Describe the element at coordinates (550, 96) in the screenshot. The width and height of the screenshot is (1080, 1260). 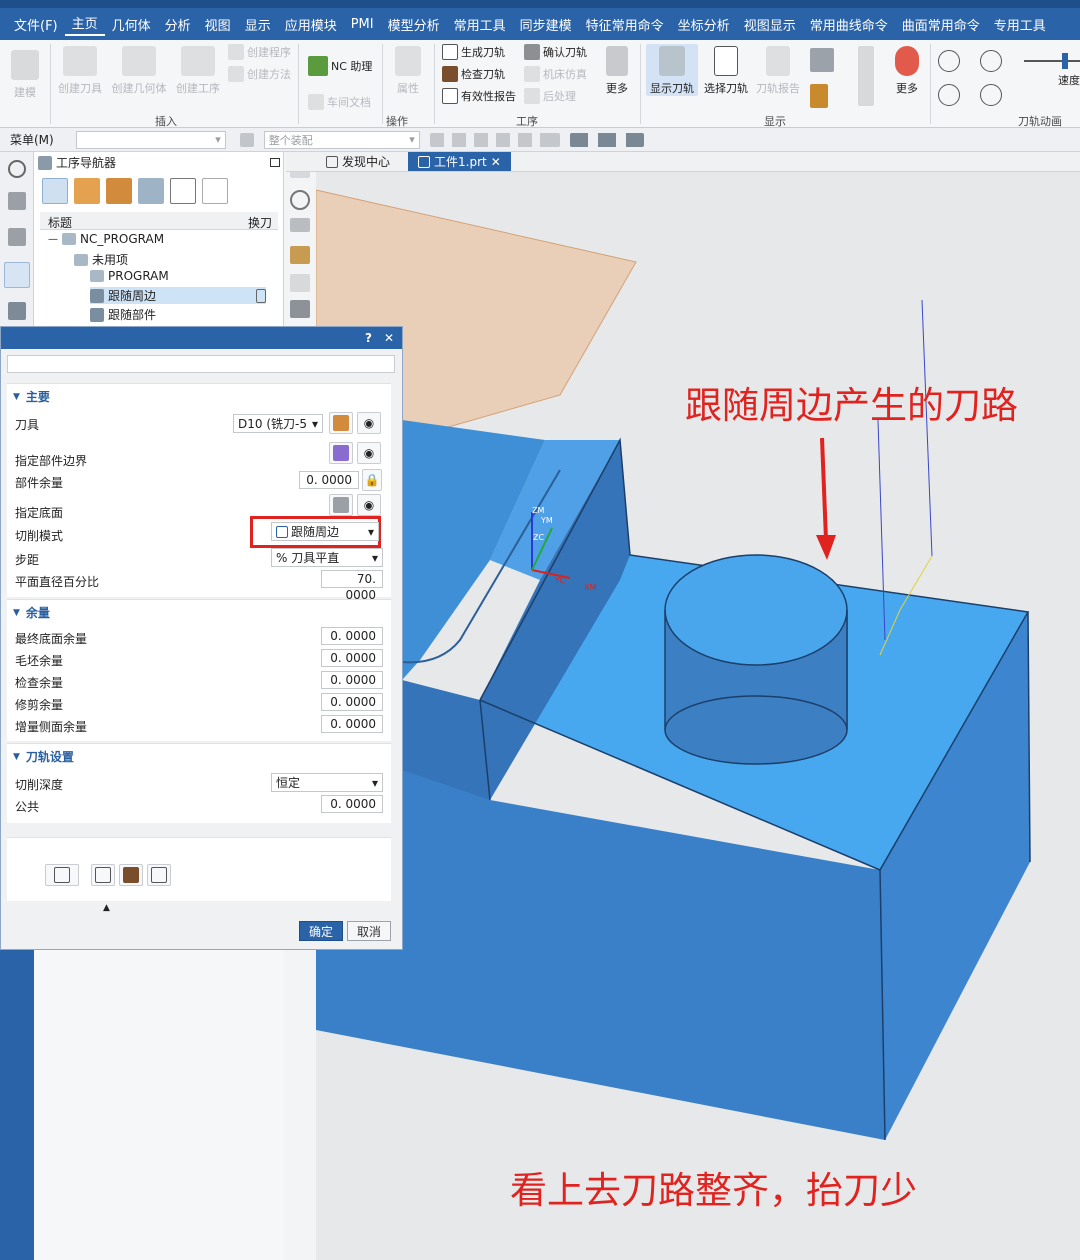
I see `post-process-button: 后处理` at that location.